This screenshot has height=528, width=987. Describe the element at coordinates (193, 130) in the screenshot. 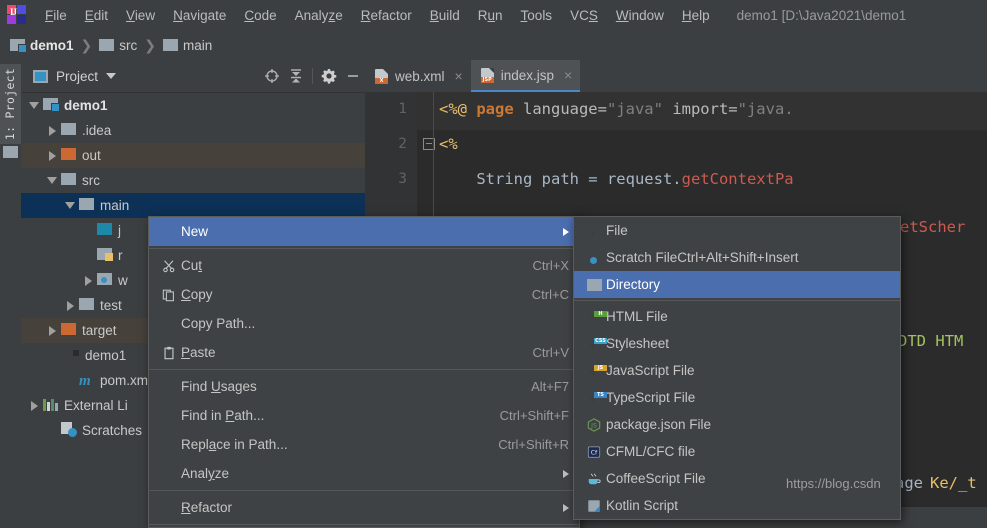

I see `tree-node-idea: .idea` at that location.